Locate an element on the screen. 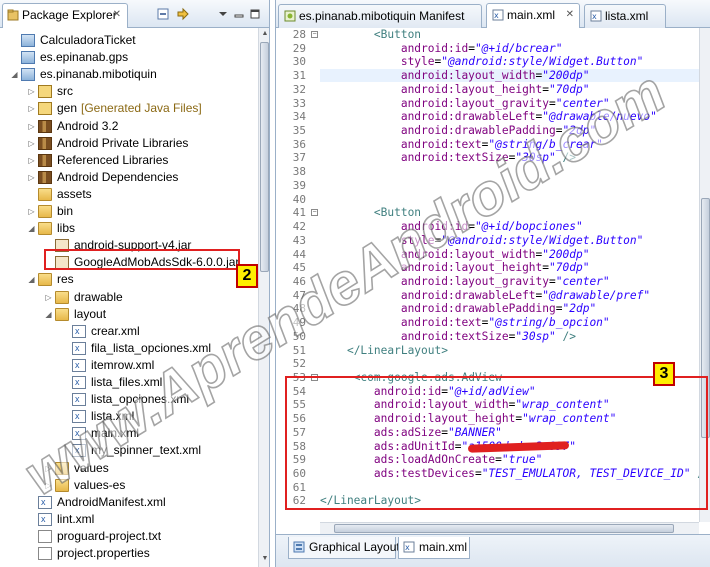 The height and width of the screenshot is (567, 710). tree-item: lista_files.xml is located at coordinates (129, 382).